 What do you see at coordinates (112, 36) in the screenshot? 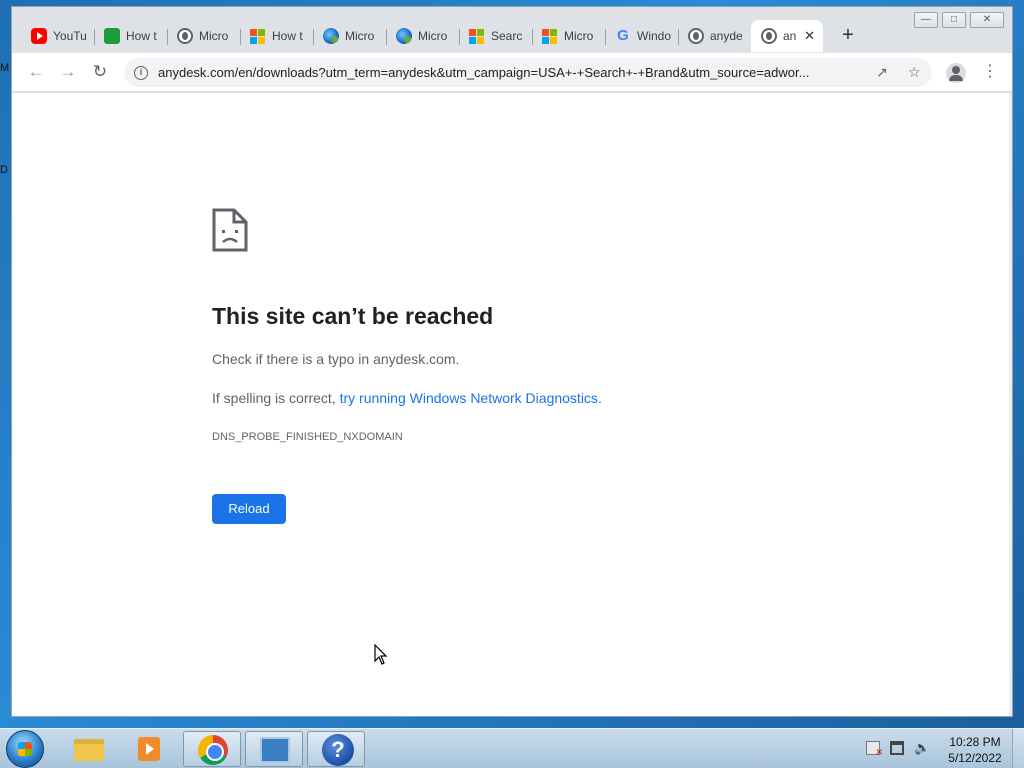
I see `howto-icon` at bounding box center [112, 36].